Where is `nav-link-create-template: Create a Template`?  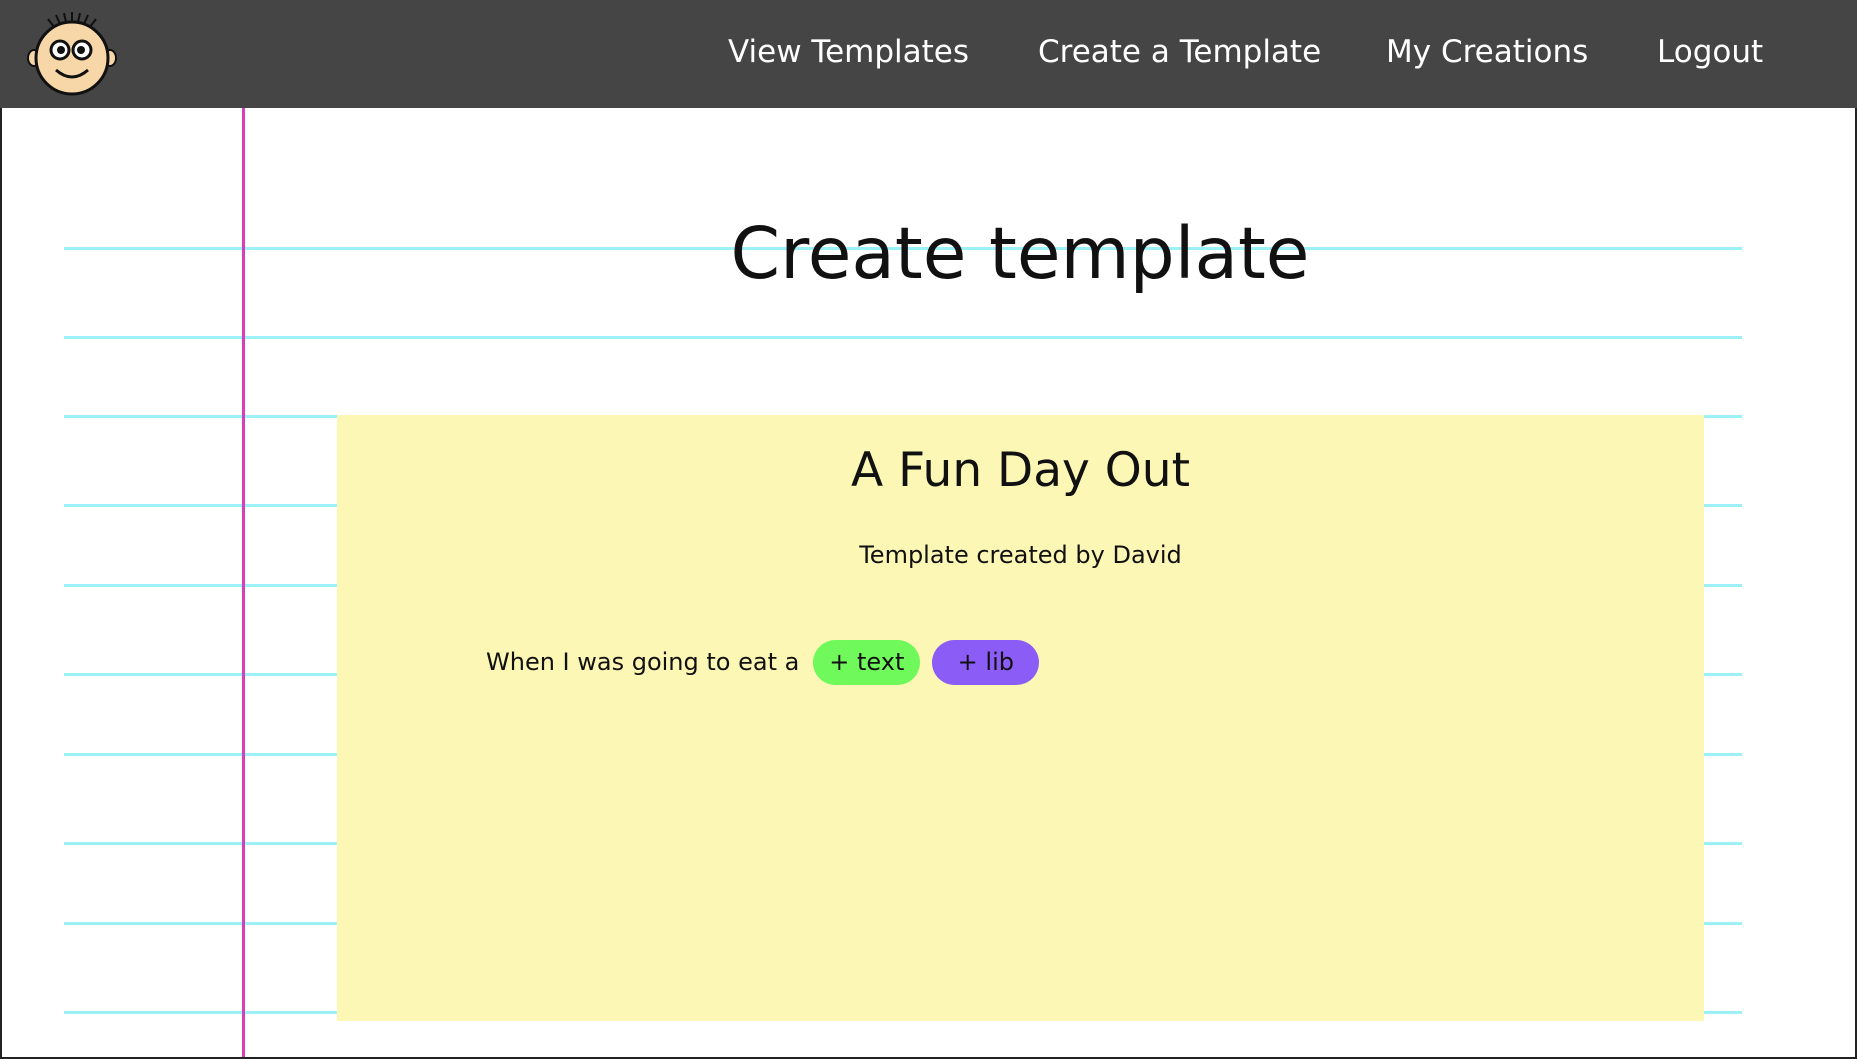 nav-link-create-template: Create a Template is located at coordinates (1179, 52).